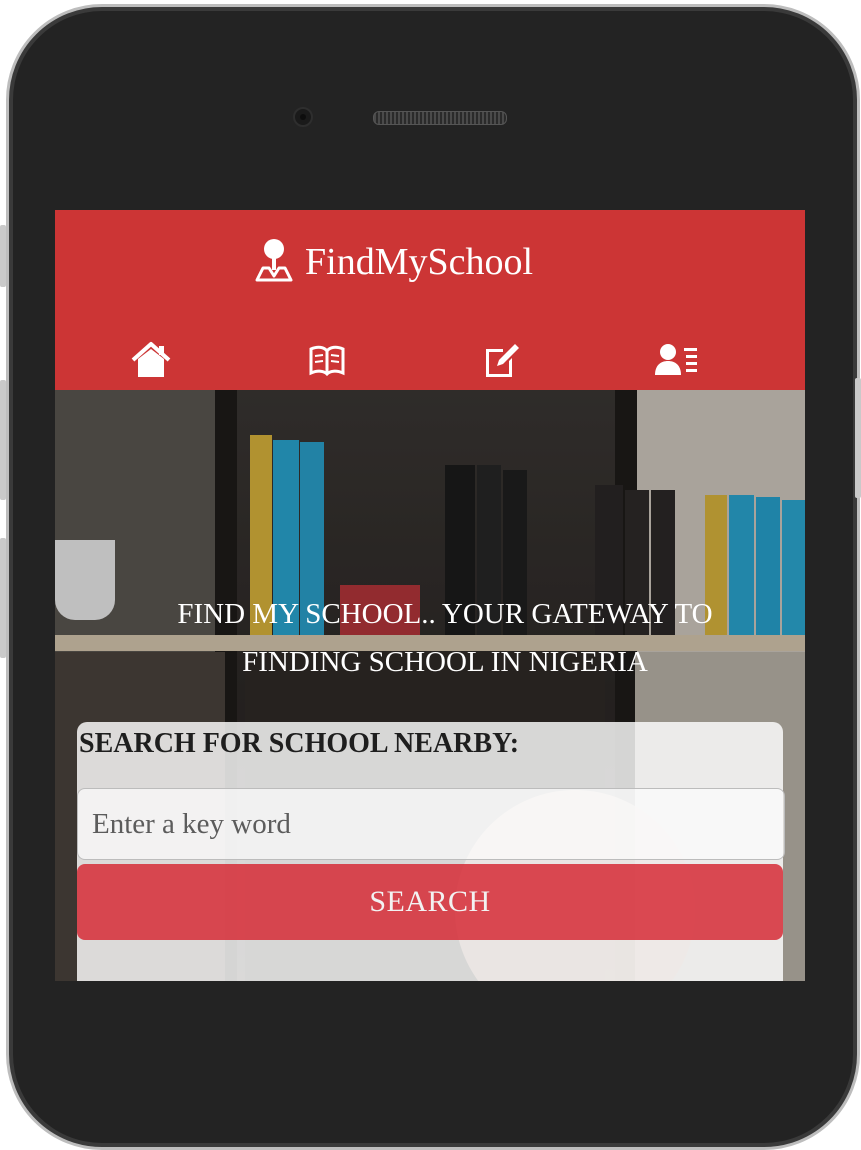  I want to click on nav-register, so click(502, 362).